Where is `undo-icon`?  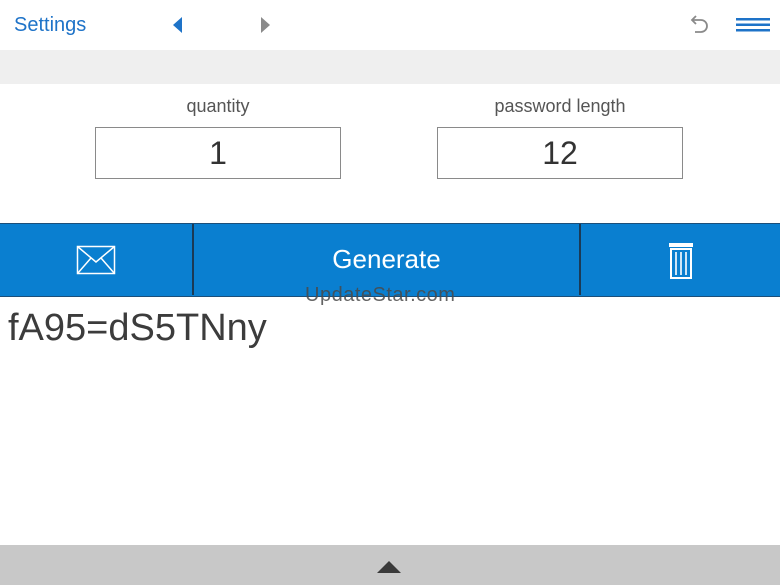 undo-icon is located at coordinates (698, 25).